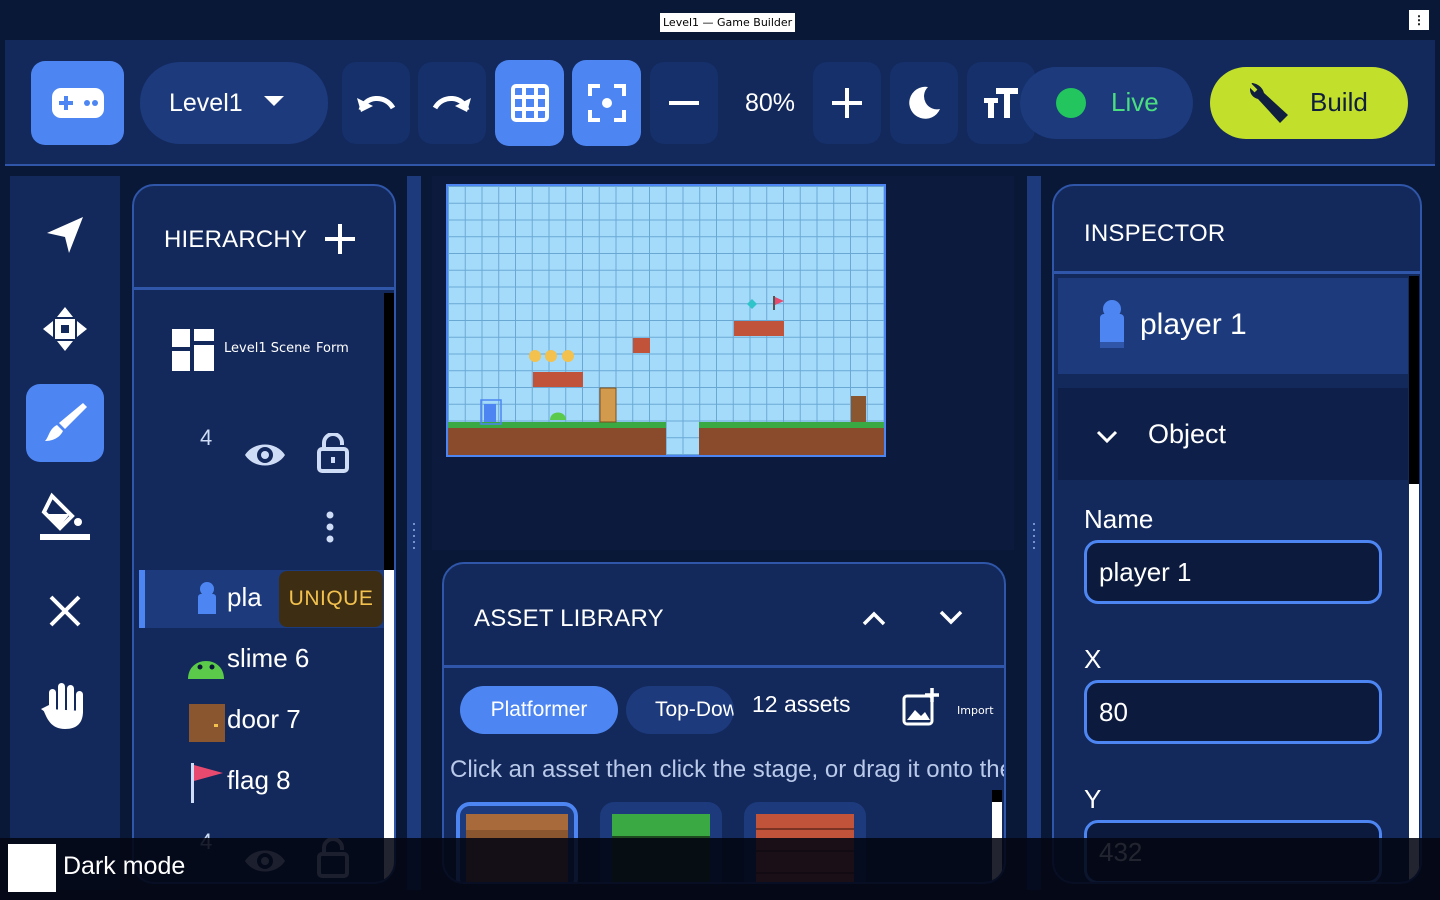 The image size is (1440, 900). I want to click on live-label: Live, so click(1135, 102).